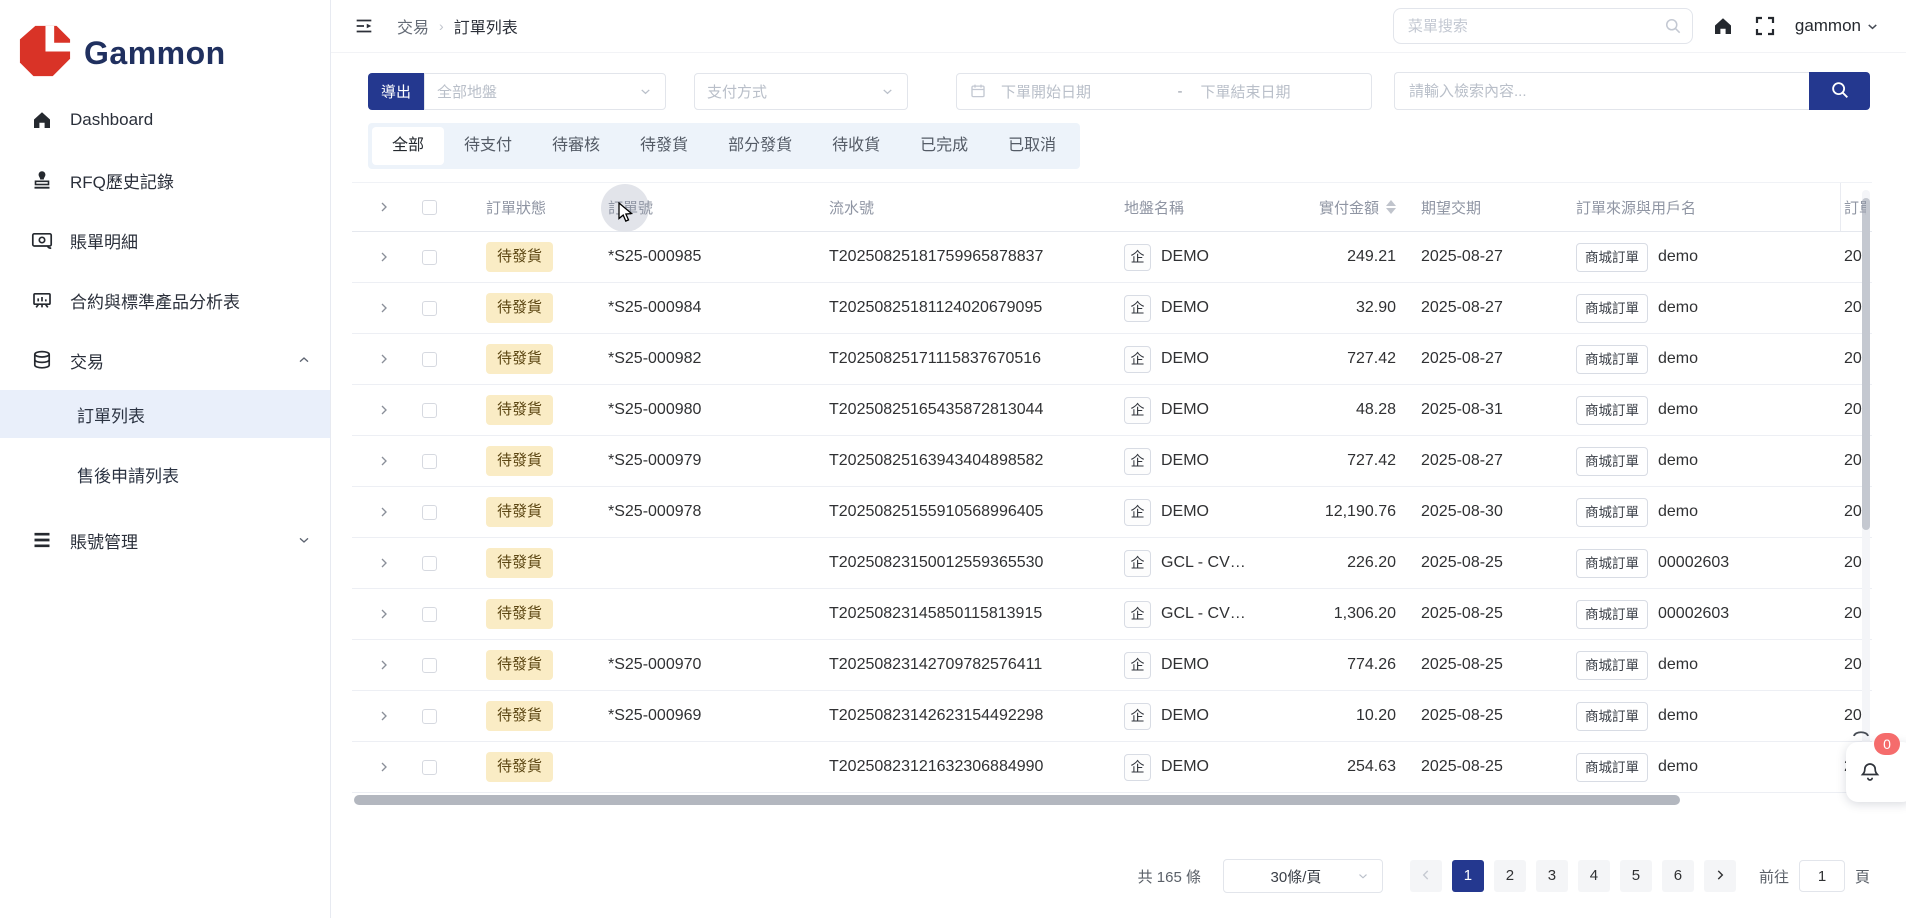  I want to click on home-icon, so click(1723, 26).